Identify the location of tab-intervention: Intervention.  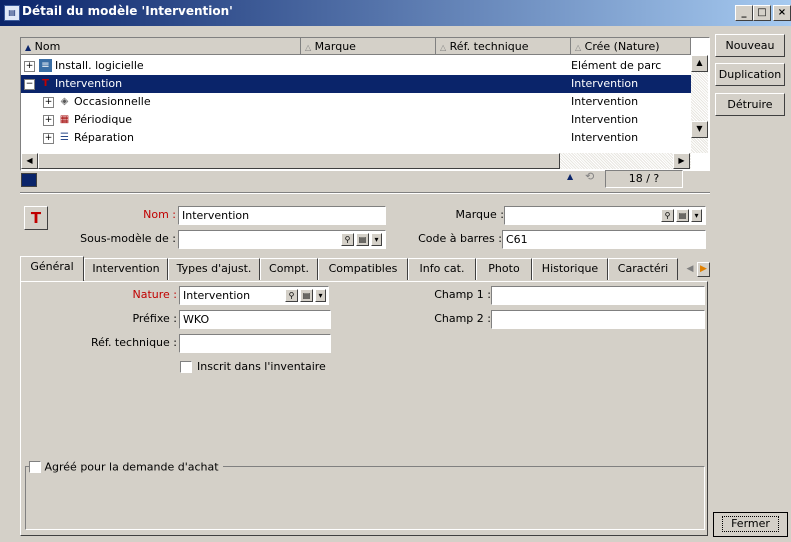
(126, 269).